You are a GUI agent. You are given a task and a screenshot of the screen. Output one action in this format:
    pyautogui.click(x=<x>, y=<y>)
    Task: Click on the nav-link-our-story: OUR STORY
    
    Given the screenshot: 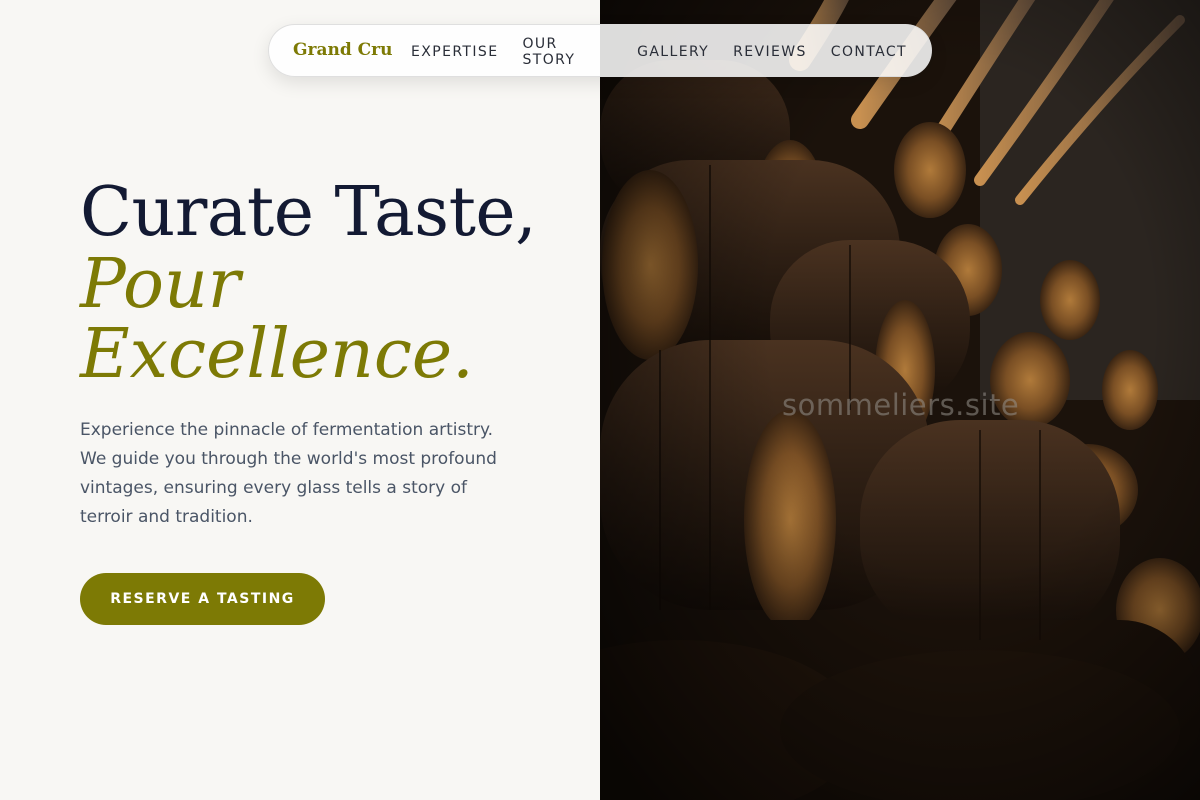 What is the action you would take?
    pyautogui.click(x=567, y=52)
    